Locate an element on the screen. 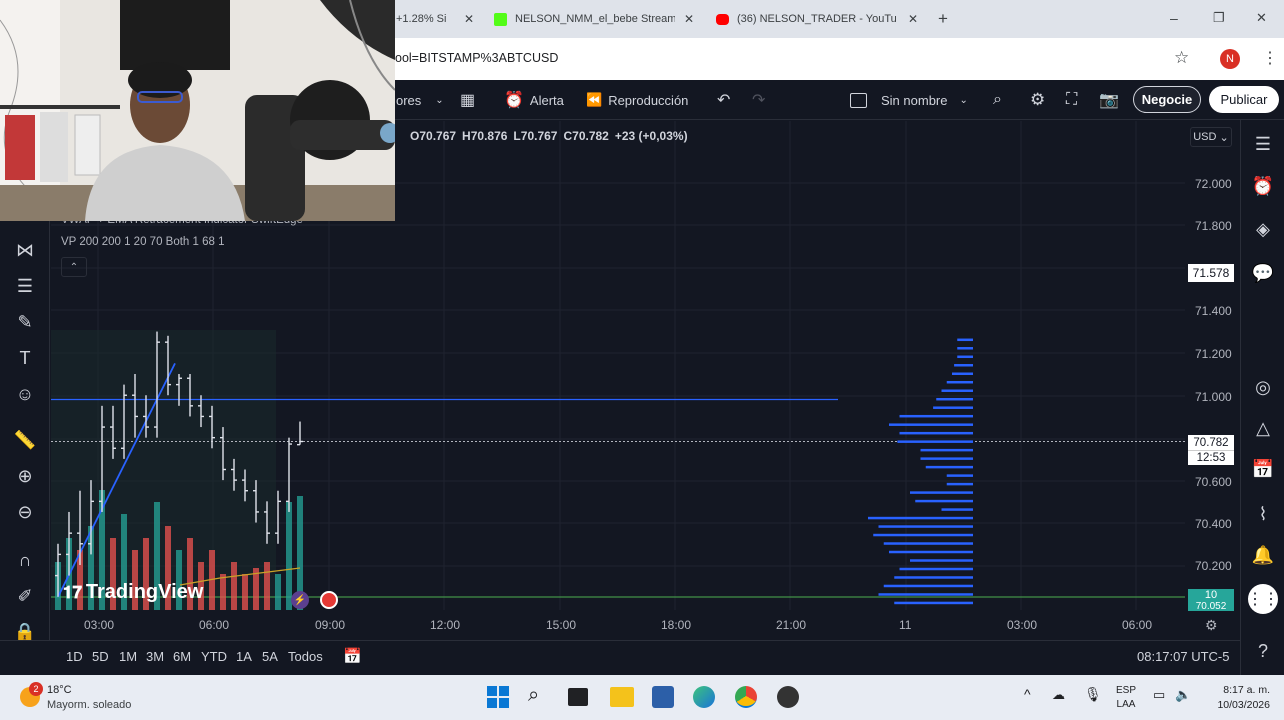 This screenshot has height=720, width=1284. utc-clock: 08:17:07 UTC-5 is located at coordinates (1183, 656).